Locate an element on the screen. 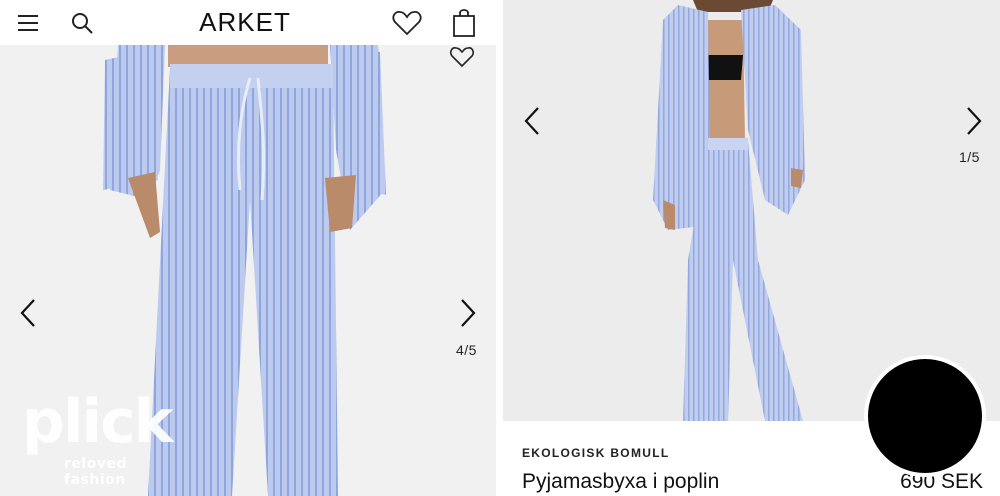 This screenshot has height=496, width=1000. menu-button is located at coordinates (28, 22).